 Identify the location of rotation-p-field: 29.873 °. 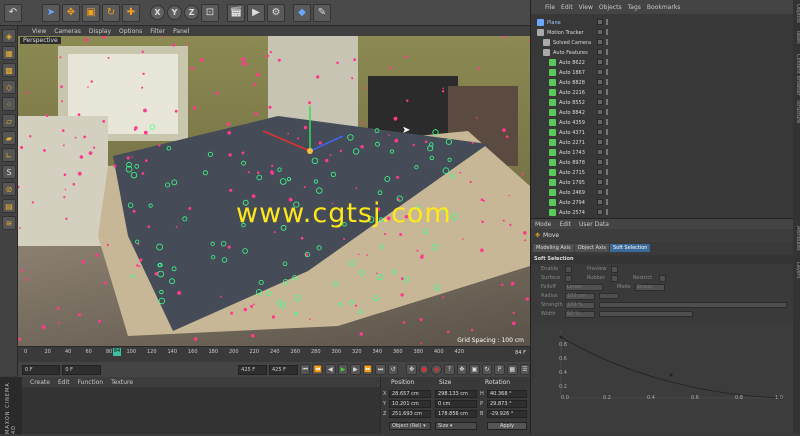
(507, 404).